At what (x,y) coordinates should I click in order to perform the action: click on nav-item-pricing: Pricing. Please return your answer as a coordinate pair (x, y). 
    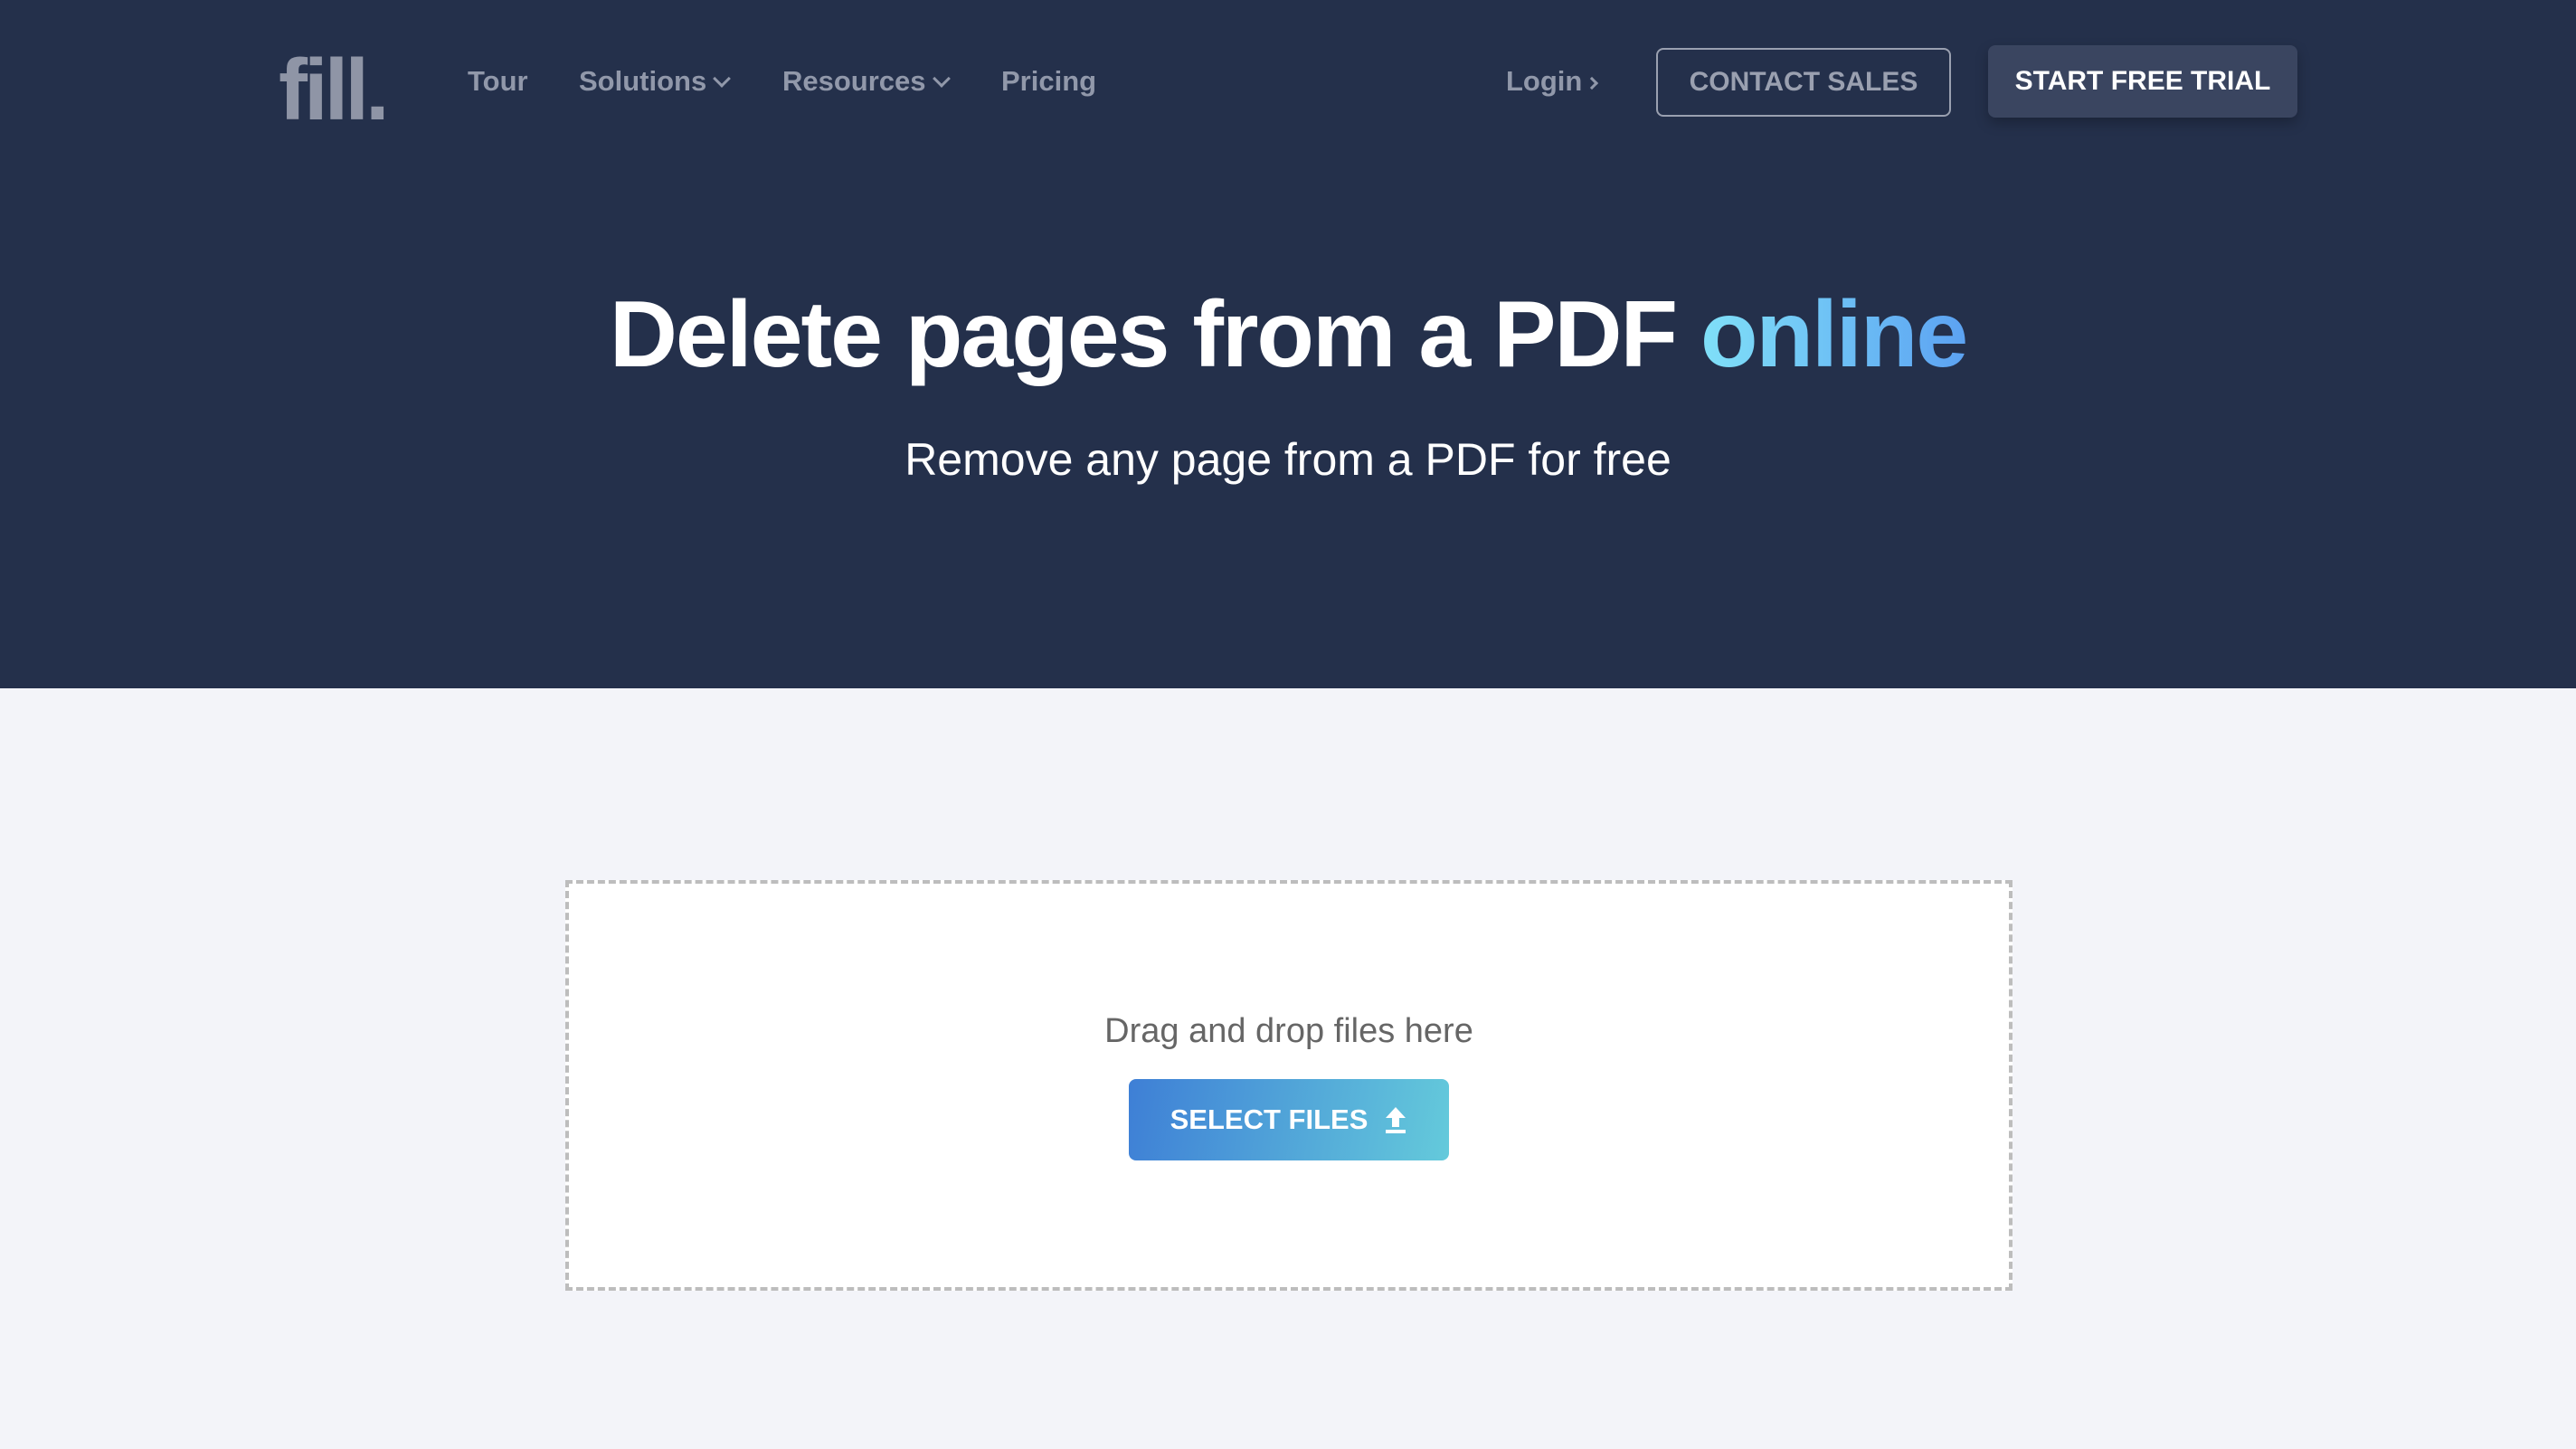
    Looking at the image, I should click on (1049, 82).